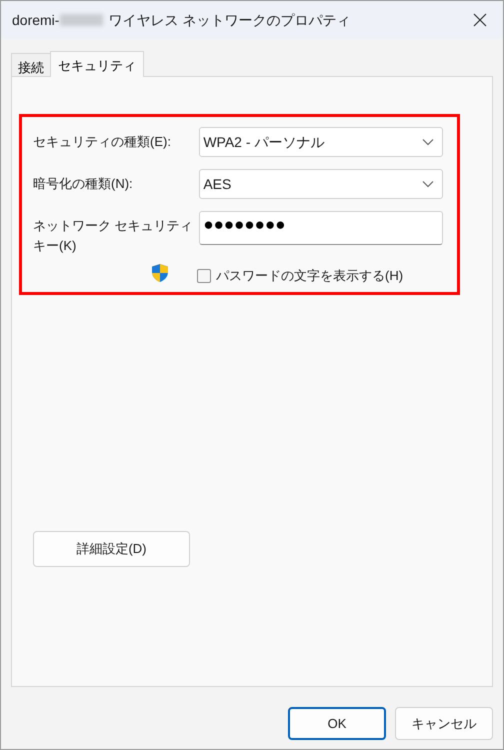 Image resolution: width=504 pixels, height=750 pixels. Describe the element at coordinates (337, 723) in the screenshot. I see `dialog-button: OK` at that location.